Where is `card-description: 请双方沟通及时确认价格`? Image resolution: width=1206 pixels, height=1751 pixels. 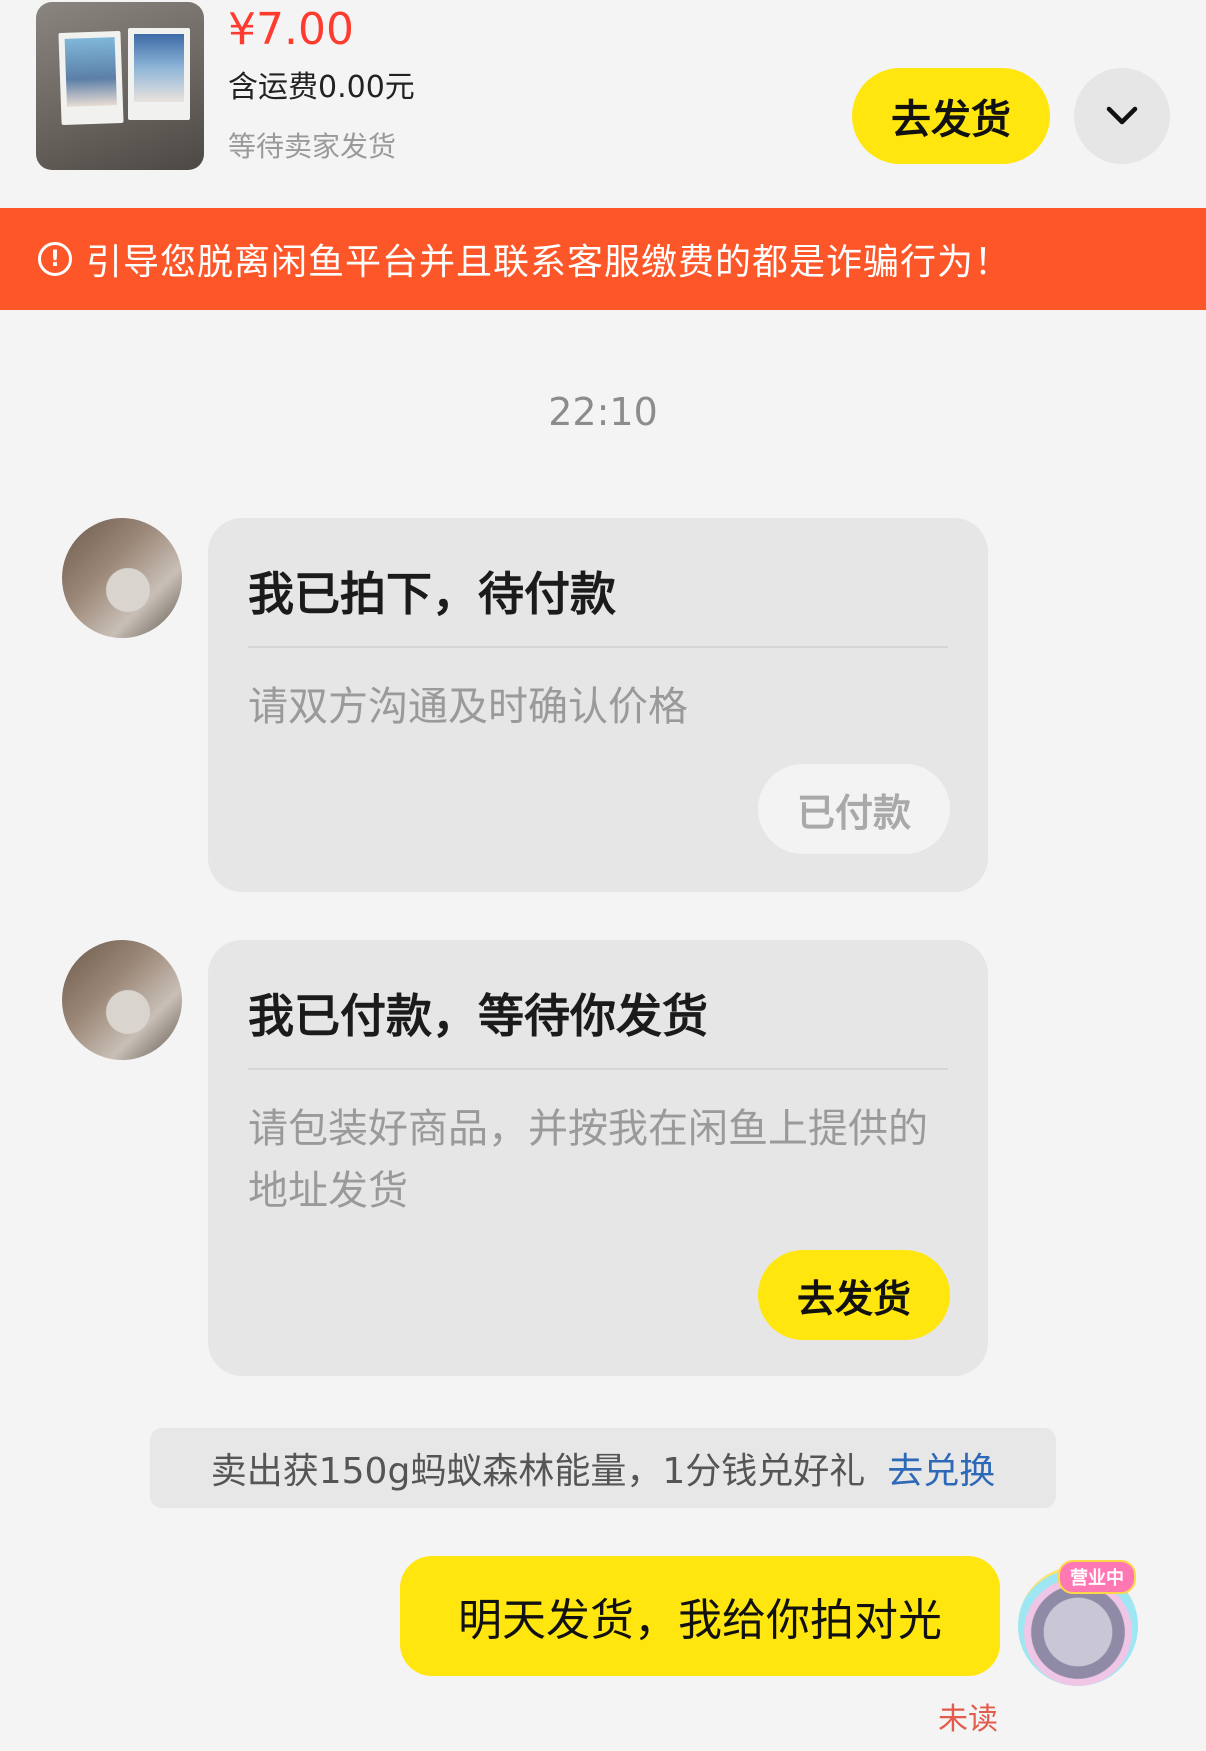
card-description: 请双方沟通及时确认价格 is located at coordinates (468, 707).